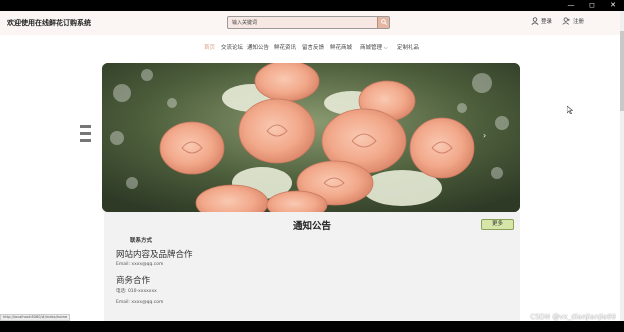 This screenshot has height=332, width=624. I want to click on user-icon, so click(535, 21).